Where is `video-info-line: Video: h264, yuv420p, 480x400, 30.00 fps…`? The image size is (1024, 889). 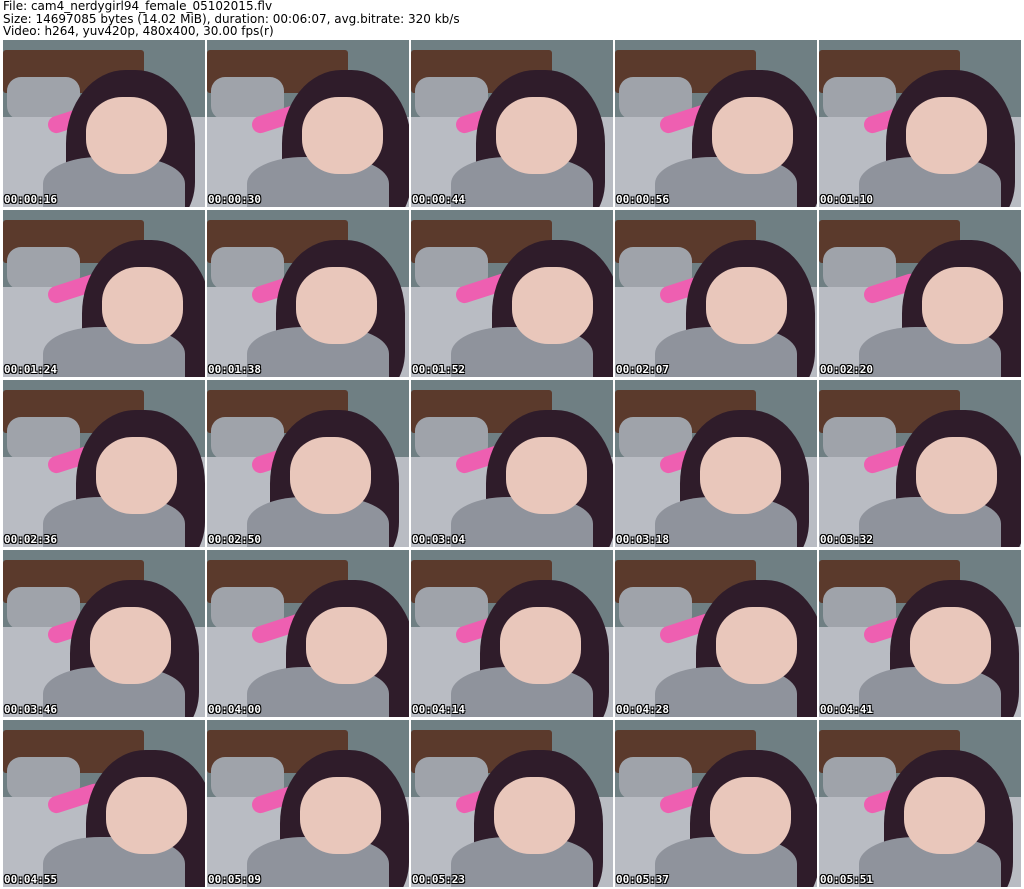 video-info-line: Video: h264, yuv420p, 480x400, 30.00 fps… is located at coordinates (138, 31).